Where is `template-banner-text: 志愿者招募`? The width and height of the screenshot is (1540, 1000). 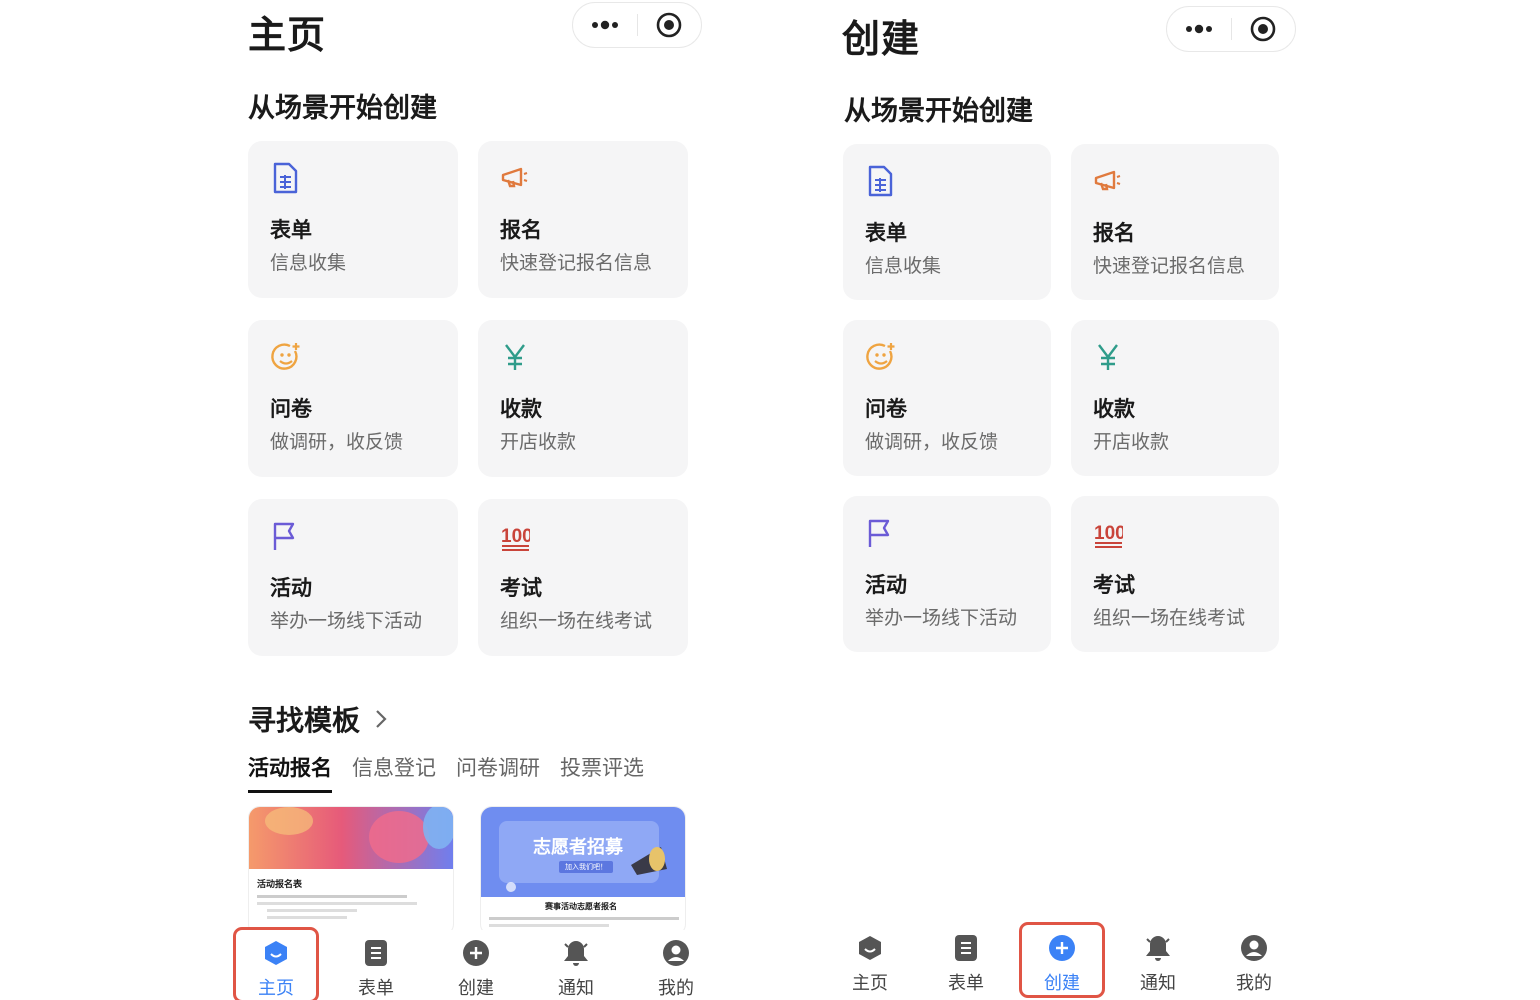 template-banner-text: 志愿者招募 is located at coordinates (578, 847).